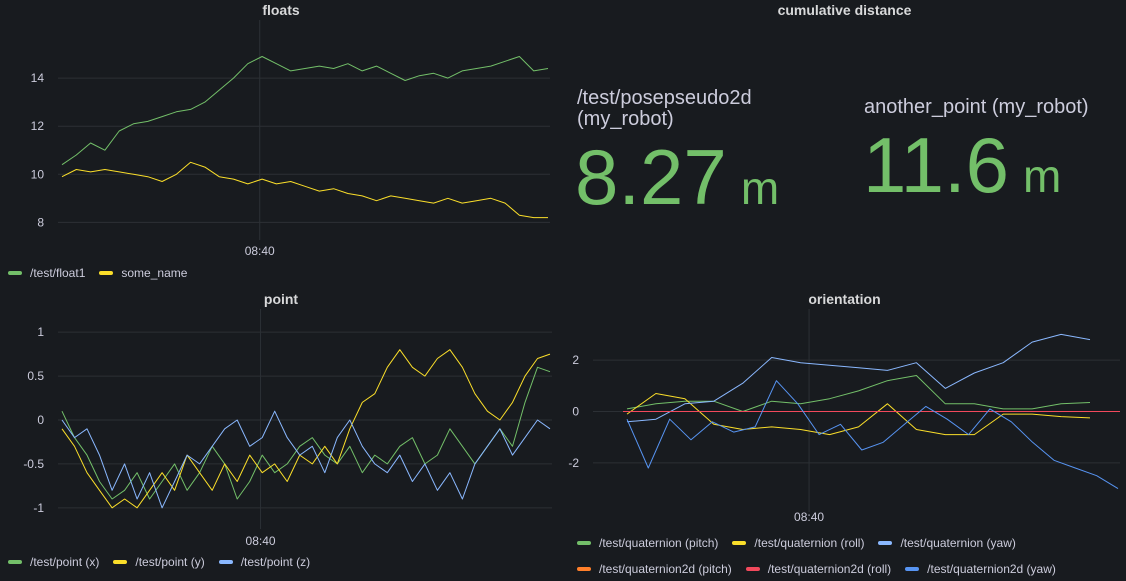 The height and width of the screenshot is (581, 1126). I want to click on legend-item: /test/quaternion2d (pitch), so click(654, 569).